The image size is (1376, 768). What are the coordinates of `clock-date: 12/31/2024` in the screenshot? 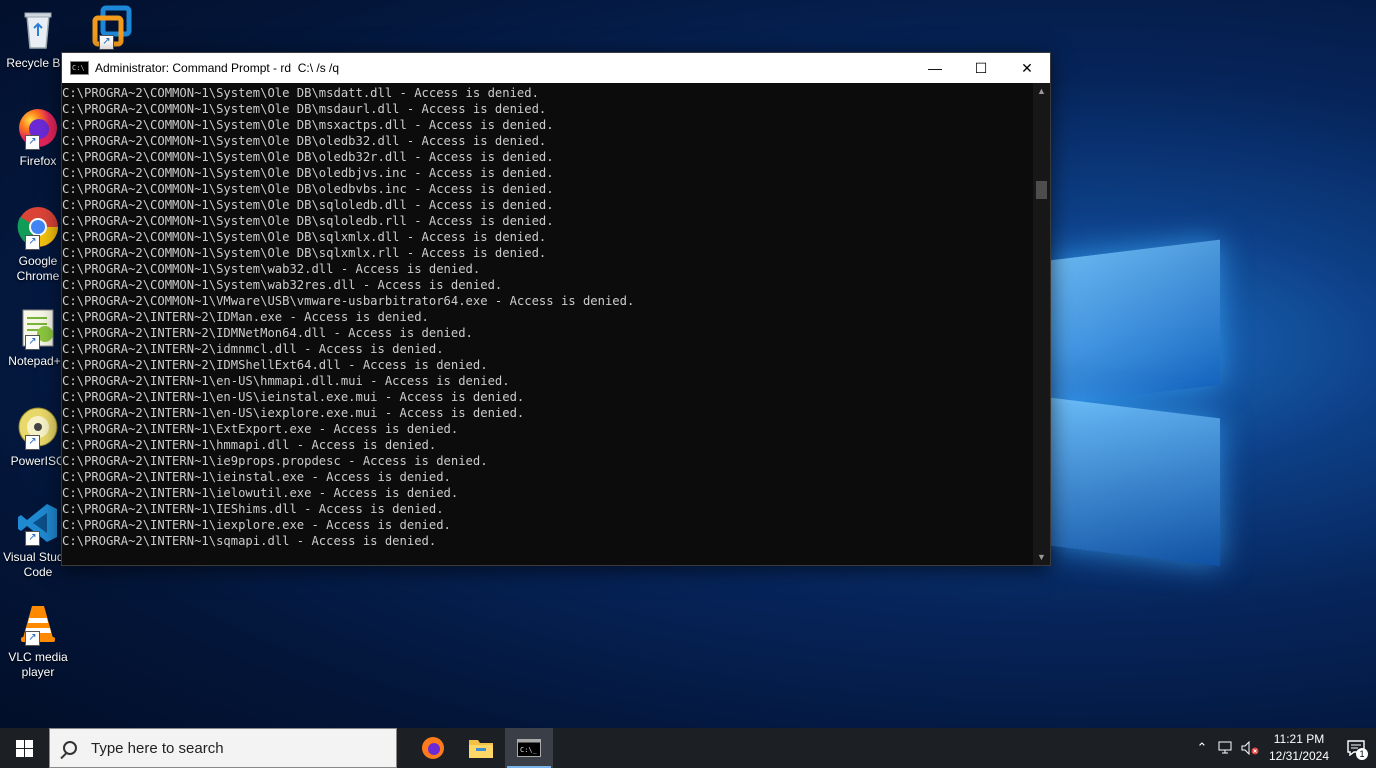 It's located at (1299, 756).